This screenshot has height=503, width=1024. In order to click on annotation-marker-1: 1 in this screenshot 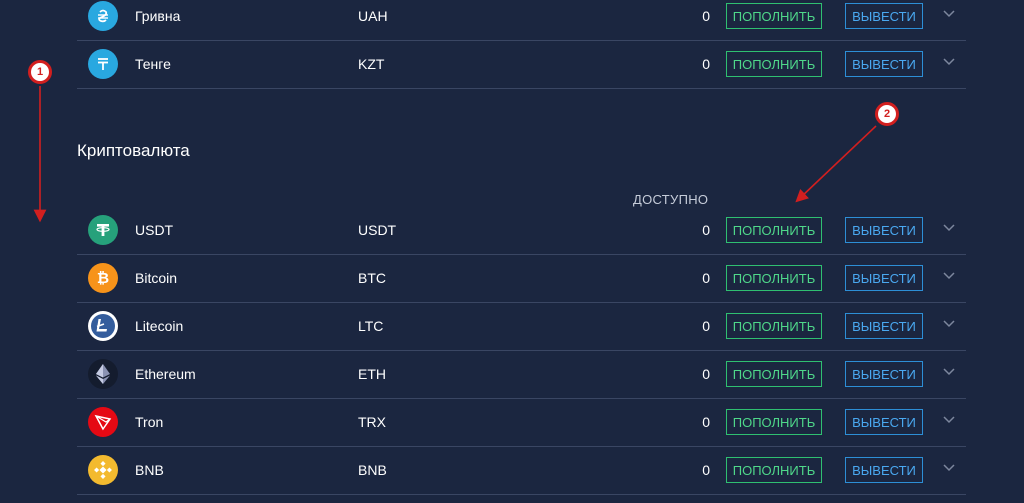, I will do `click(40, 72)`.